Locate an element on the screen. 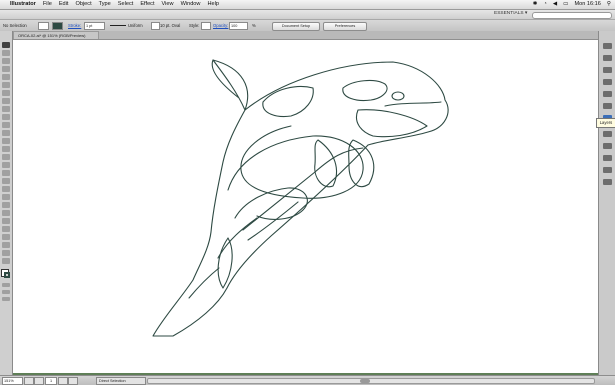 This screenshot has width=615, height=385. brush-dot-preview is located at coordinates (155, 26).